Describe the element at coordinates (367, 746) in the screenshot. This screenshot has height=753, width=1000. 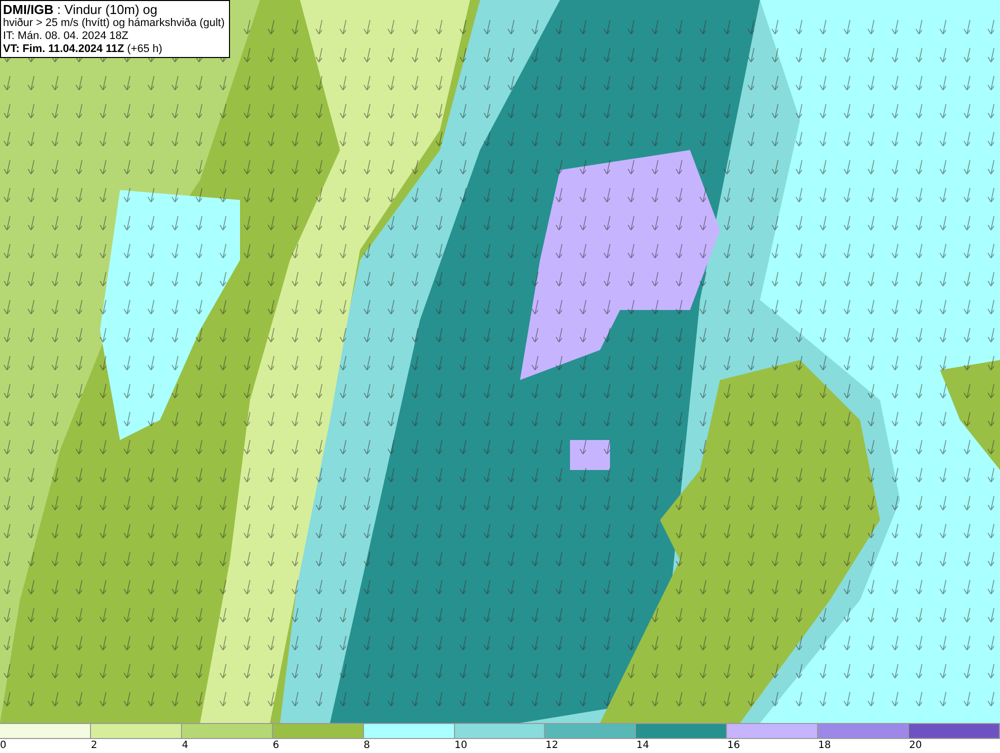
I see `scale-label: 8` at that location.